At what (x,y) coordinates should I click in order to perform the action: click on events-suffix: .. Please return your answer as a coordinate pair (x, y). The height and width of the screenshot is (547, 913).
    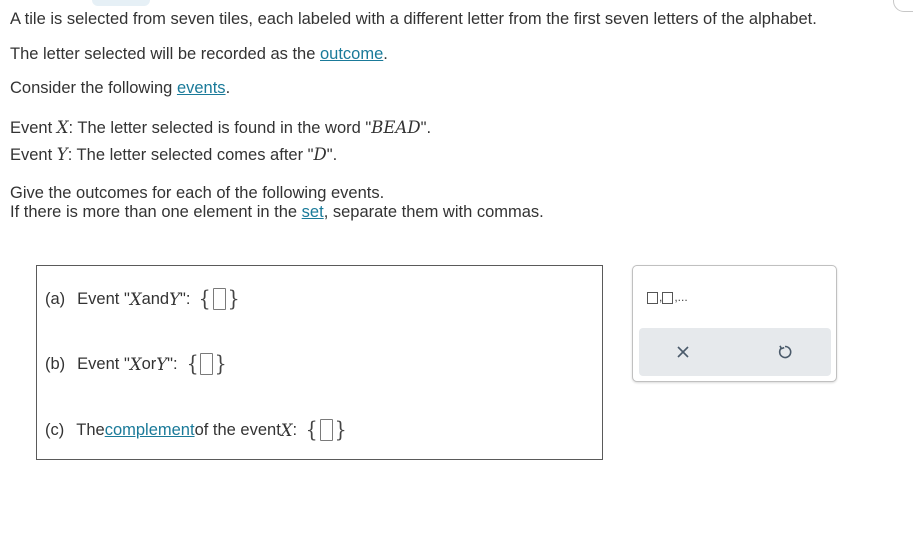
    Looking at the image, I should click on (228, 88).